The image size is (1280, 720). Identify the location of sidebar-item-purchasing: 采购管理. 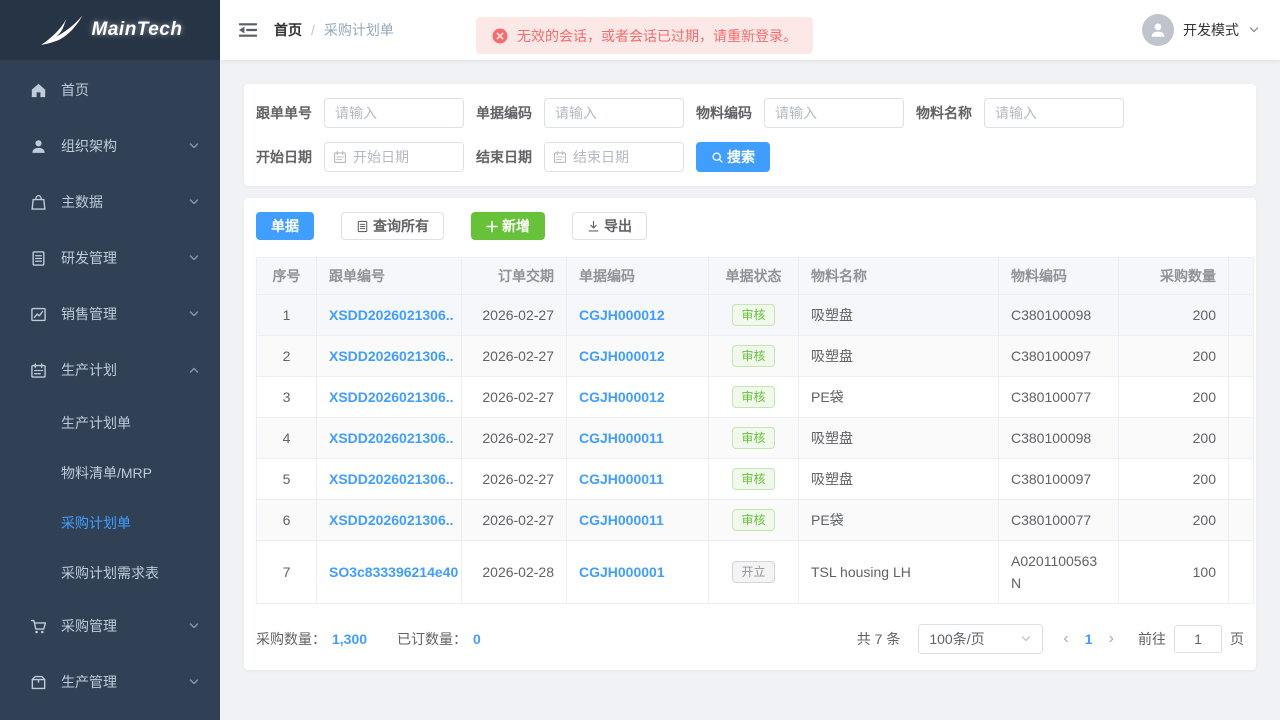
(110, 626).